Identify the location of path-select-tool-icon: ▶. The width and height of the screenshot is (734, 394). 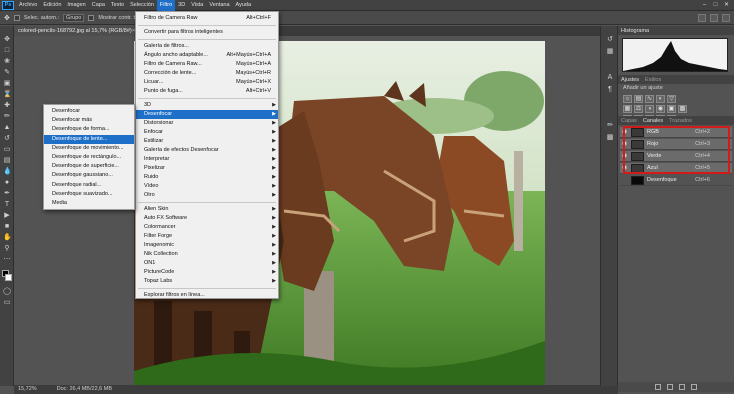
(7, 216).